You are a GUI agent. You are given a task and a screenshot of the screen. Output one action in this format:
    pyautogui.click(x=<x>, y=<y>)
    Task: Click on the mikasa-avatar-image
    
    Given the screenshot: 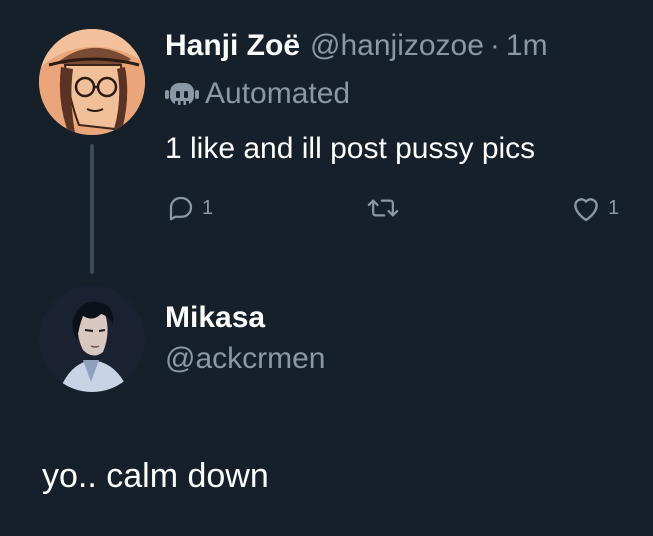 What is the action you would take?
    pyautogui.click(x=92, y=339)
    